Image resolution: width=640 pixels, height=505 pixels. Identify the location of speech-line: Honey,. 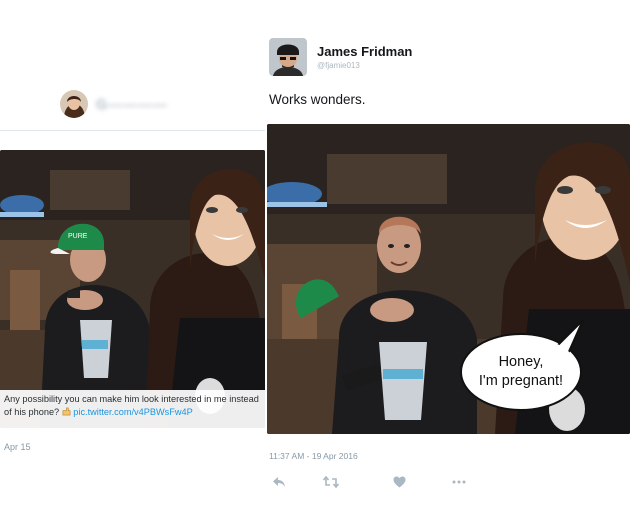
(521, 362).